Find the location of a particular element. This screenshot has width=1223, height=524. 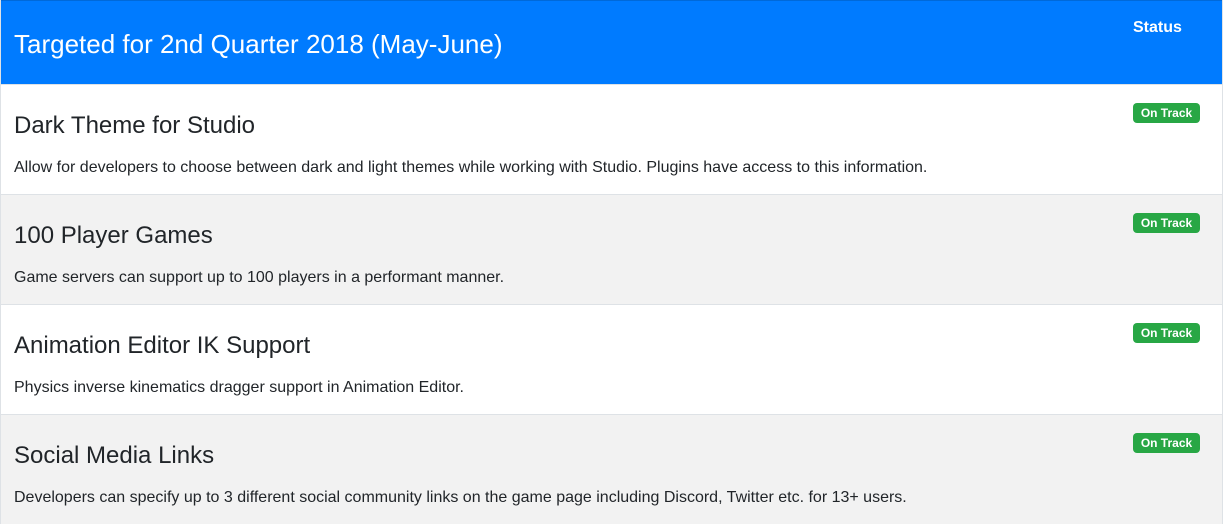

item-title: Social Media Links is located at coordinates (114, 455).